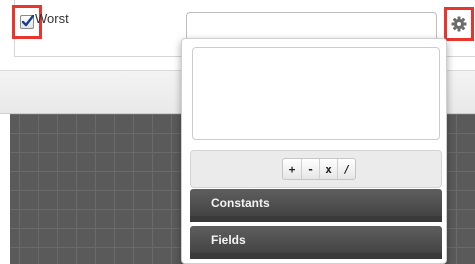 The image size is (475, 264). I want to click on fields-section-strip, so click(316, 256).